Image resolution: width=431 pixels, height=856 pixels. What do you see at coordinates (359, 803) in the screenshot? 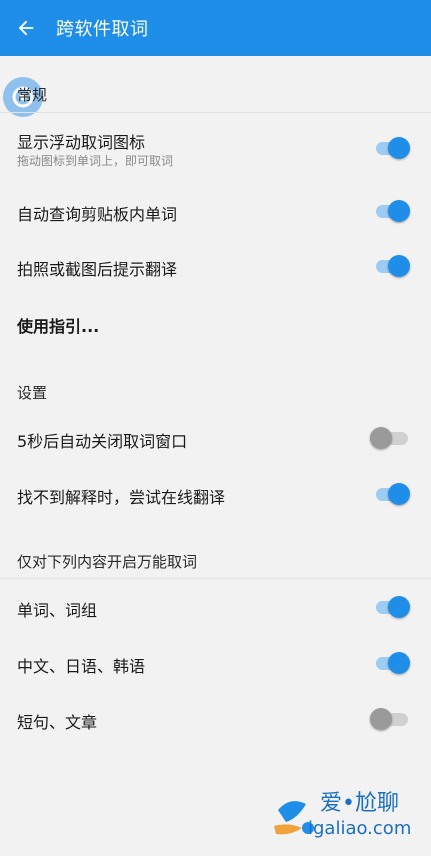
I see `svg-text: 爱•尬聊` at bounding box center [359, 803].